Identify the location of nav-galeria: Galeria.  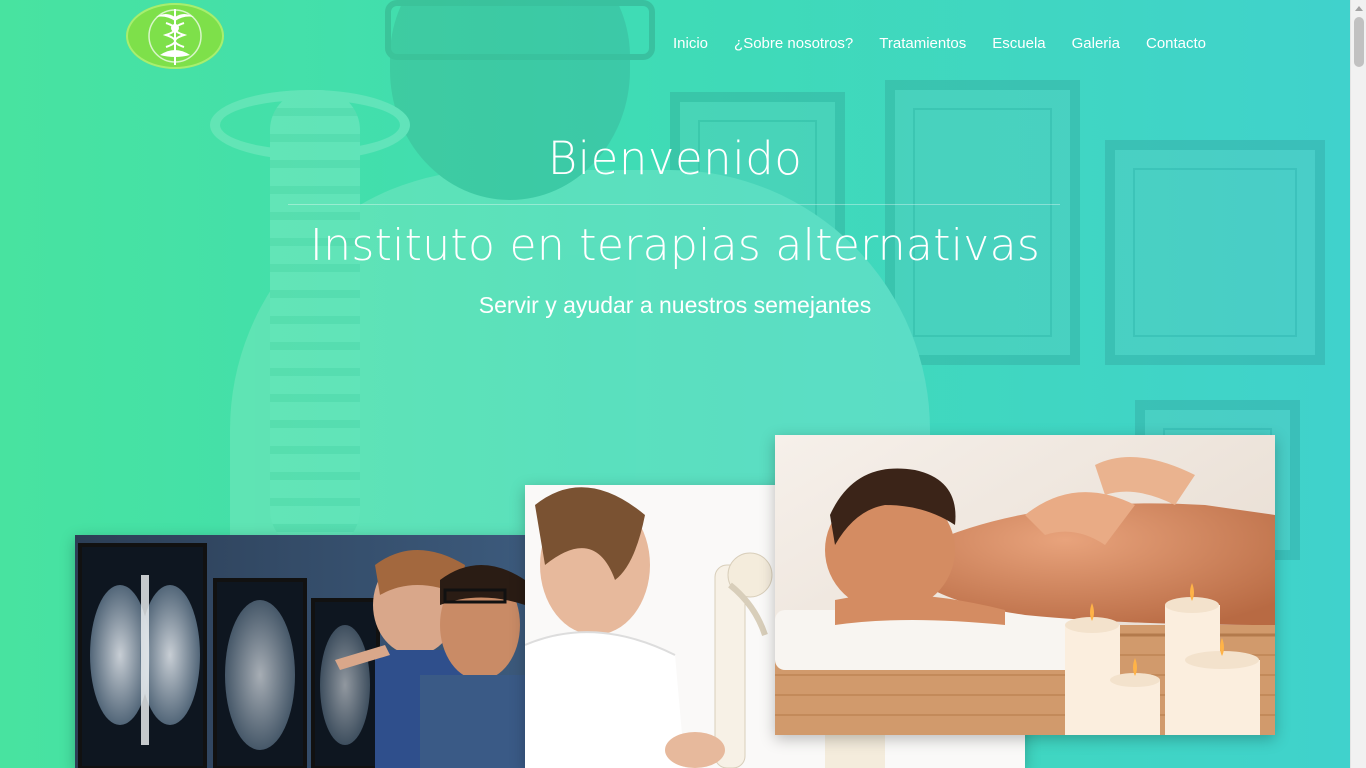
(1096, 44).